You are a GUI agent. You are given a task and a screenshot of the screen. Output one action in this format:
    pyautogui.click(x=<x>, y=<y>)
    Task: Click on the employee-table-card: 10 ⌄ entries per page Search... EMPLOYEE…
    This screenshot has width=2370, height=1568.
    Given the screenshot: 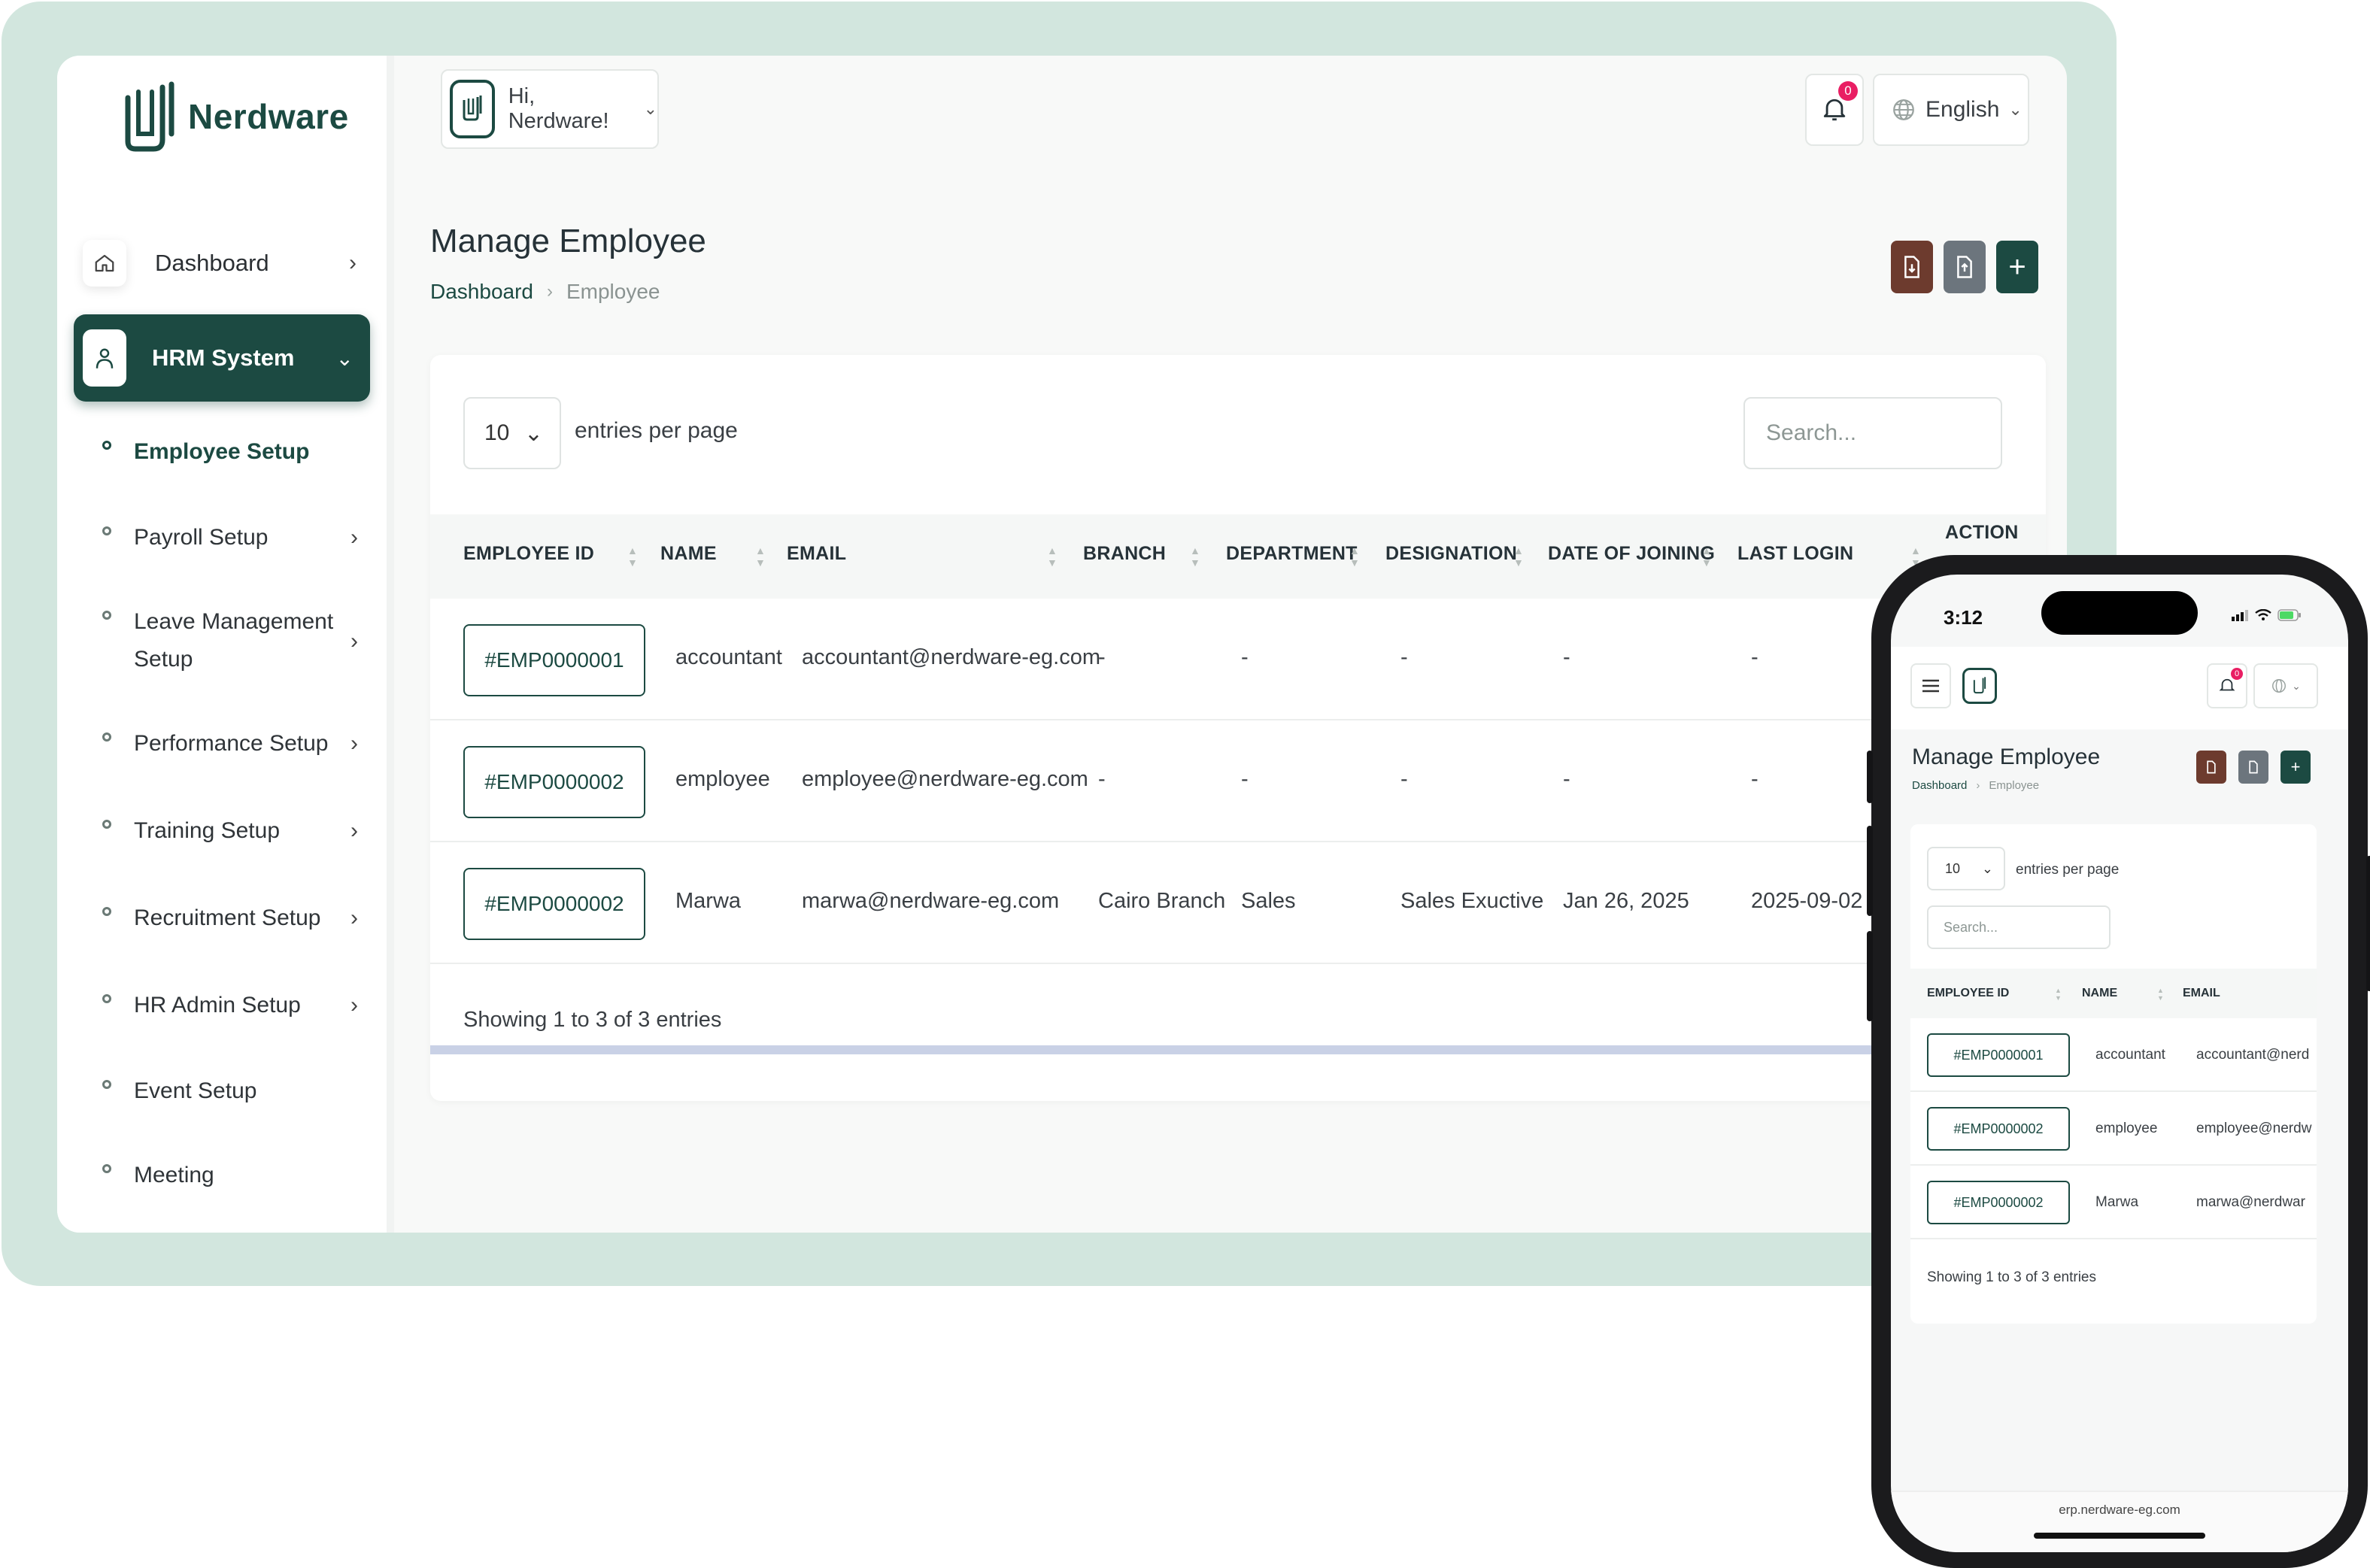 What is the action you would take?
    pyautogui.click(x=2113, y=1074)
    